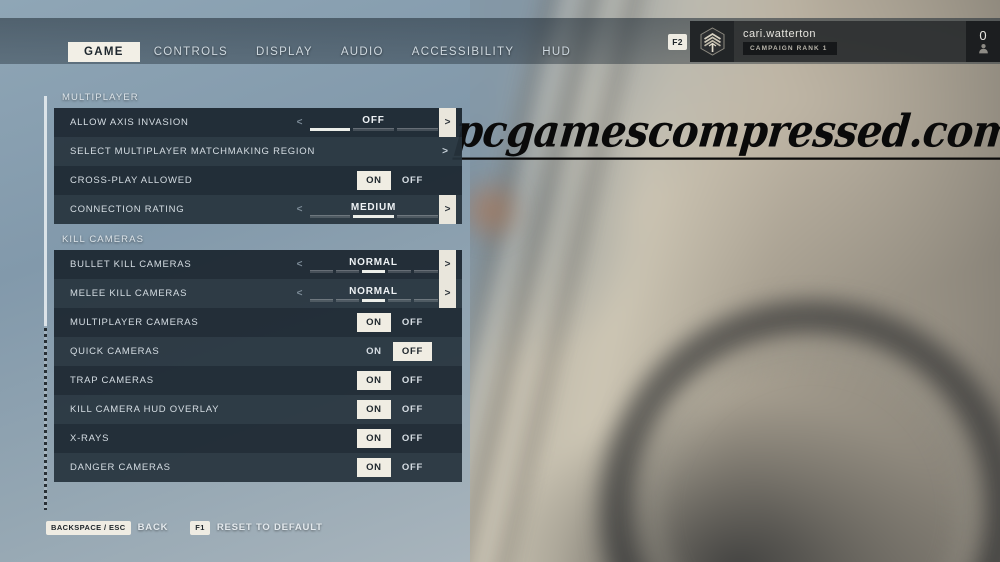  Describe the element at coordinates (463, 52) in the screenshot. I see `tab-accessibility: ACCESSIBILITY` at that location.